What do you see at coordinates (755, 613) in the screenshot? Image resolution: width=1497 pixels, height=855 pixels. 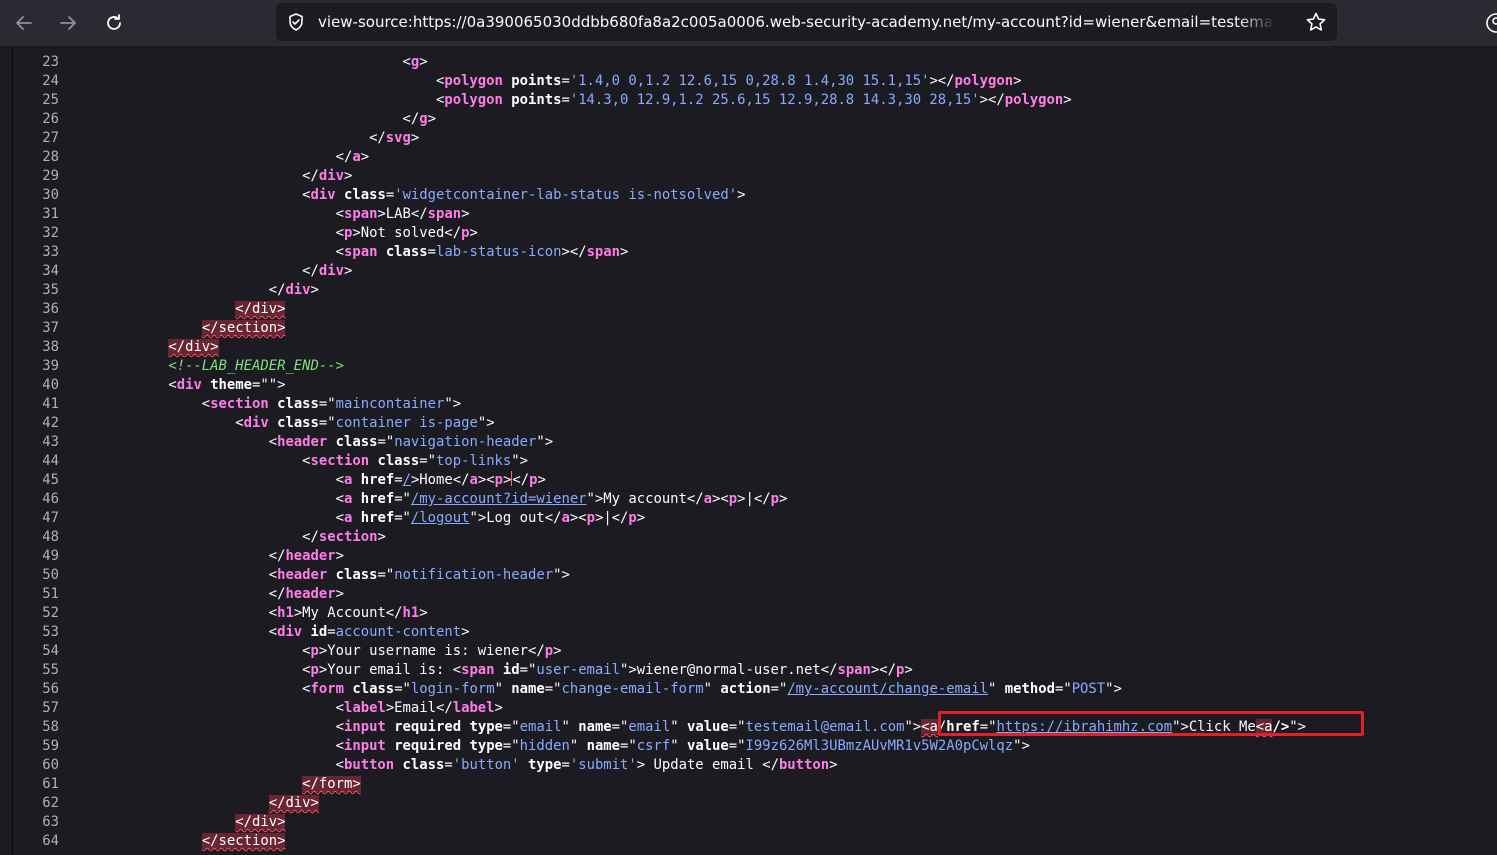 I see `source-line: 52 <h1>My Account</h1>` at bounding box center [755, 613].